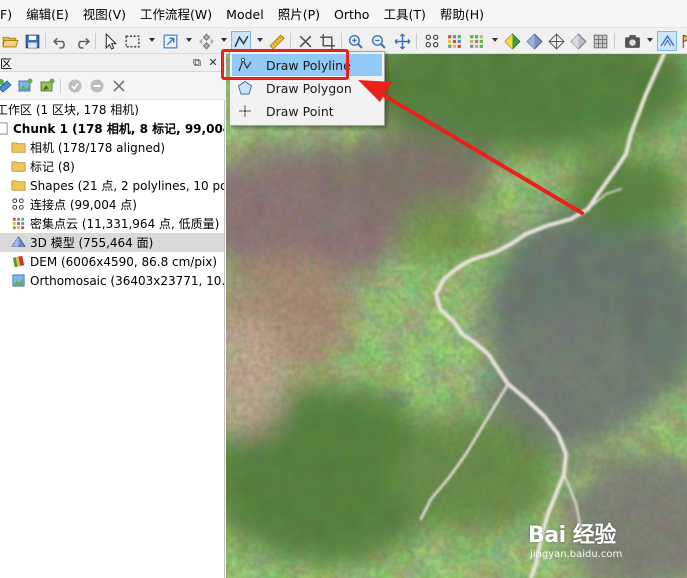 Image resolution: width=687 pixels, height=578 pixels. Describe the element at coordinates (576, 554) in the screenshot. I see `watermark-url: jingyan.baidu.com` at that location.